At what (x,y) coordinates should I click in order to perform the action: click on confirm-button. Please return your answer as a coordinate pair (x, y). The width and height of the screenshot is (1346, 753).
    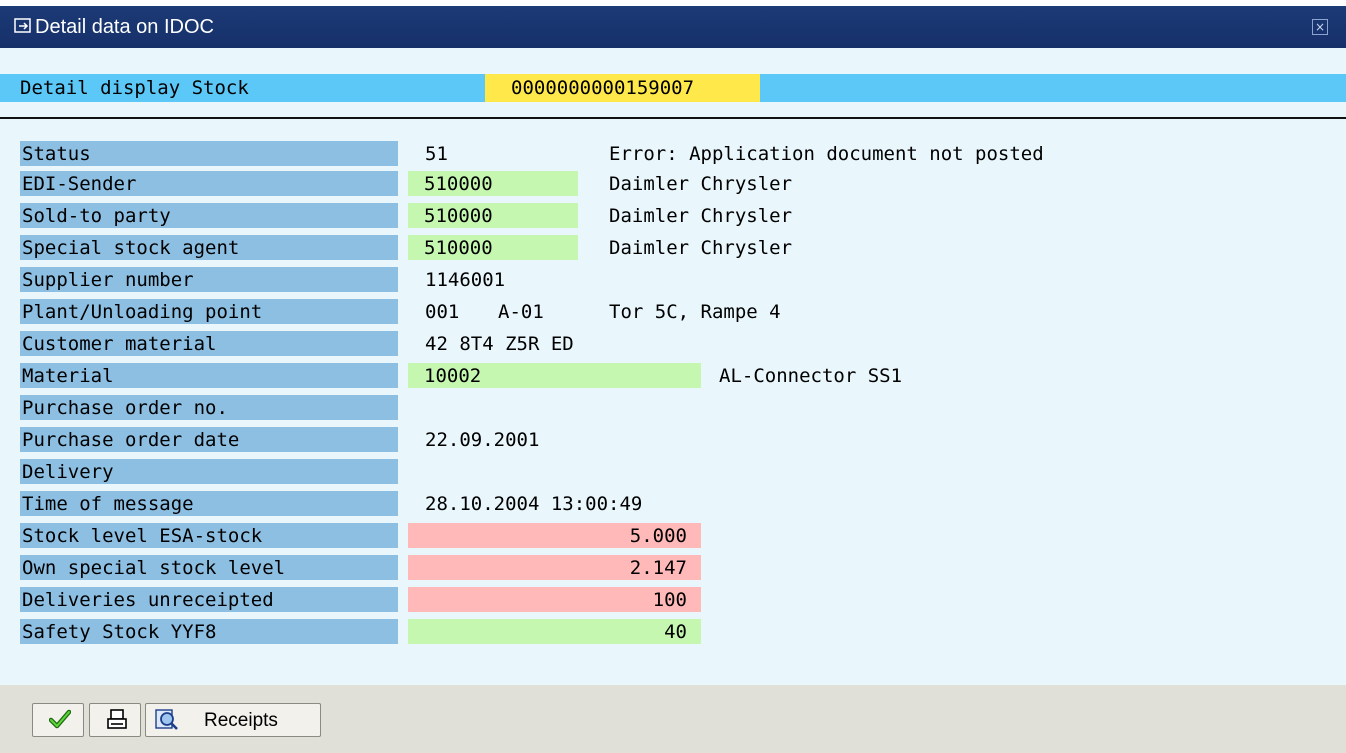
    Looking at the image, I should click on (58, 720).